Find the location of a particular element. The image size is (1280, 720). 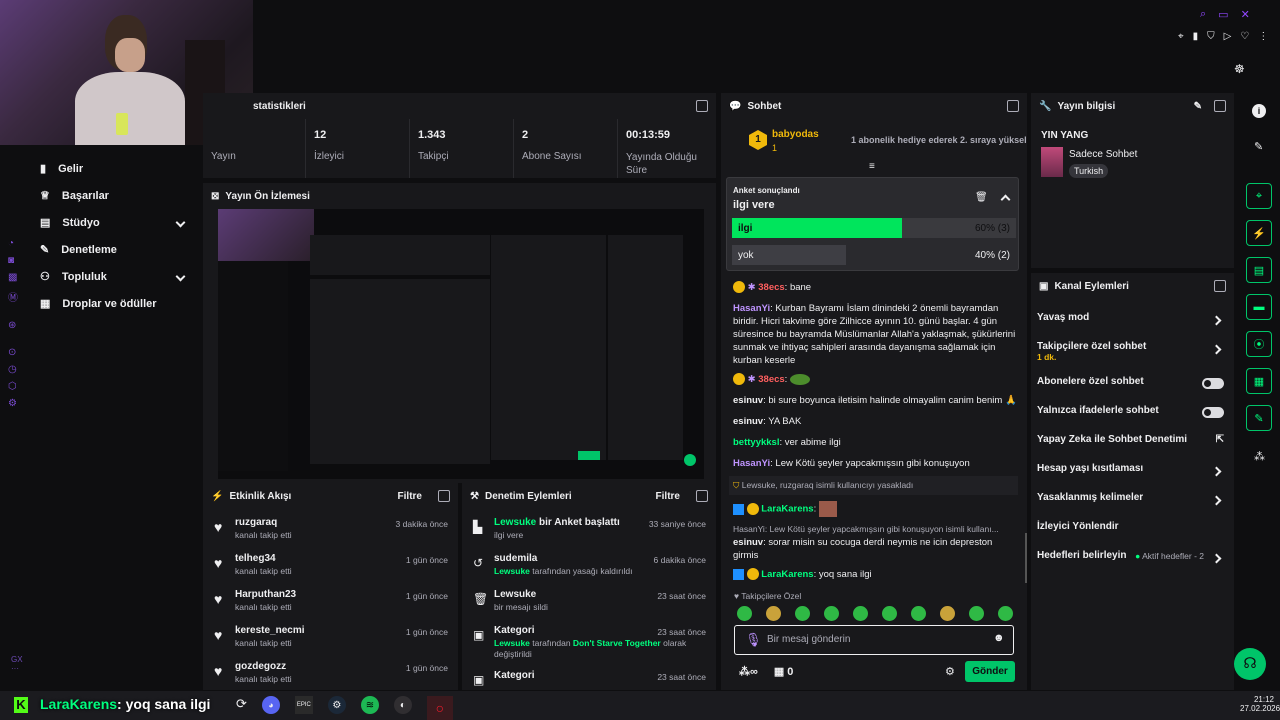

rail-icon-1: ◔ is located at coordinates (16, 243).